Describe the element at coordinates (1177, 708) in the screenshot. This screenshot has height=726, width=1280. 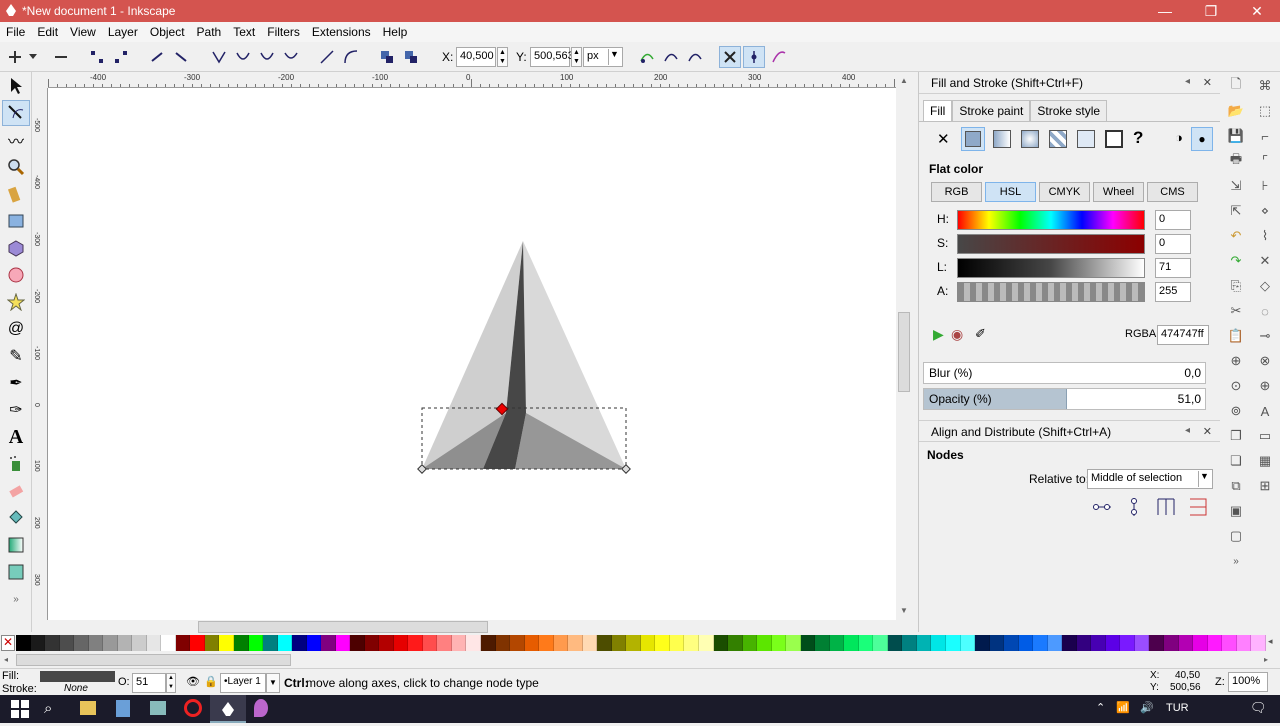
I see `input-language: TUR` at that location.